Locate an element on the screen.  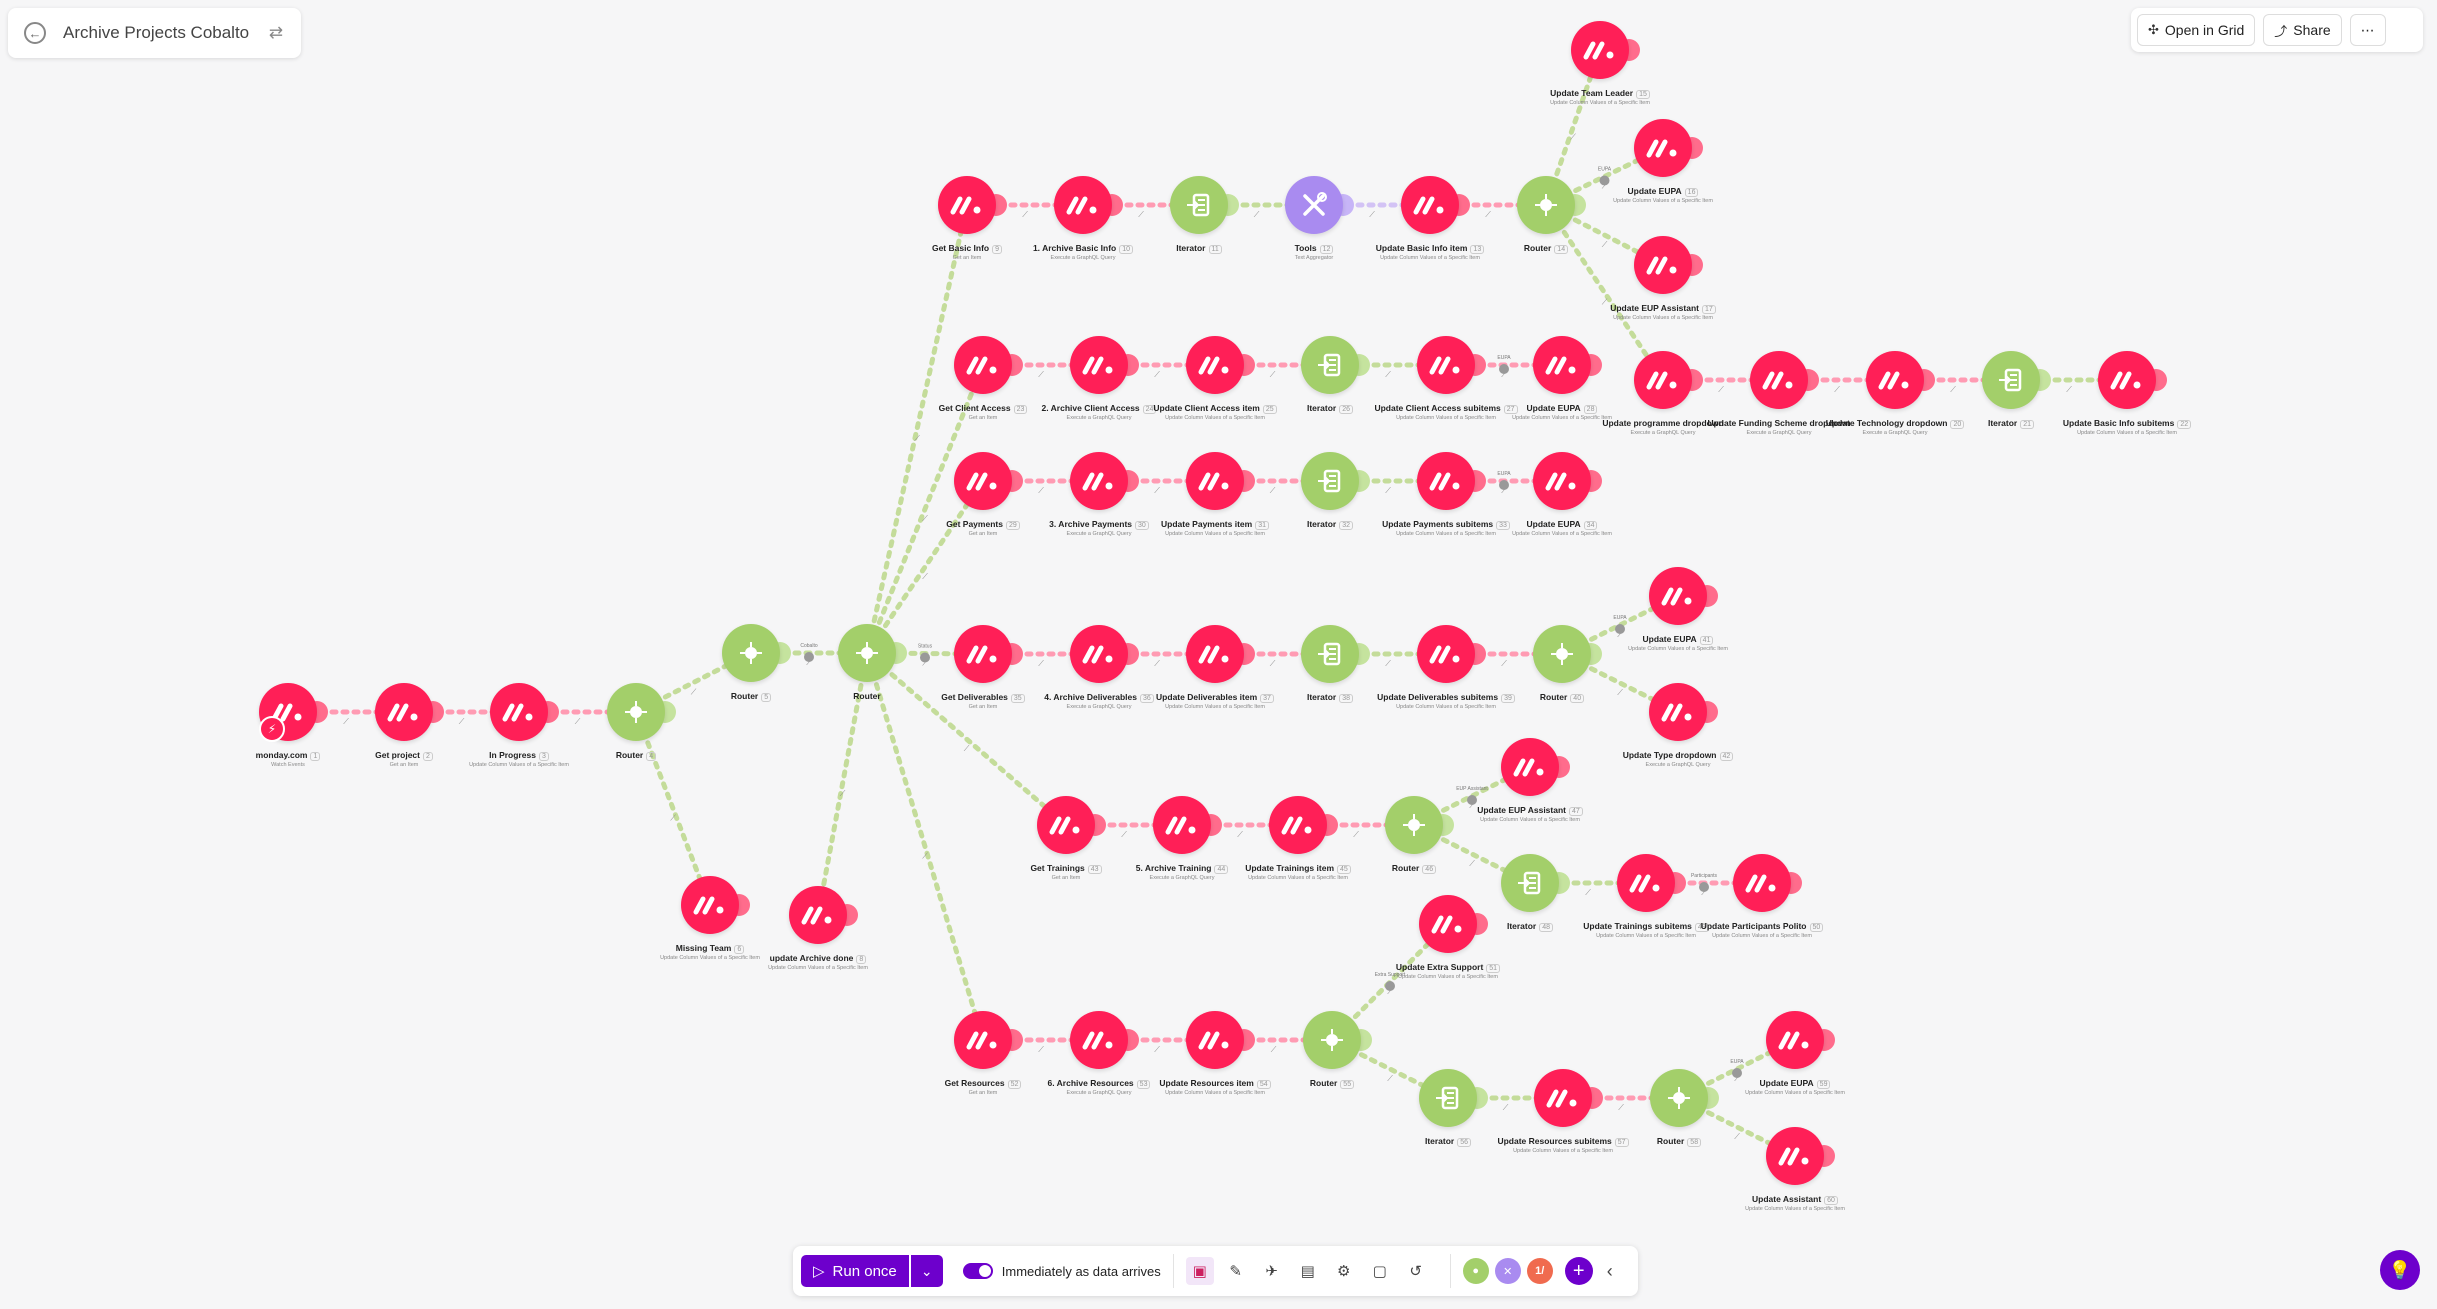
collapse-toolbar-icon: ‹ is located at coordinates (1610, 1271).